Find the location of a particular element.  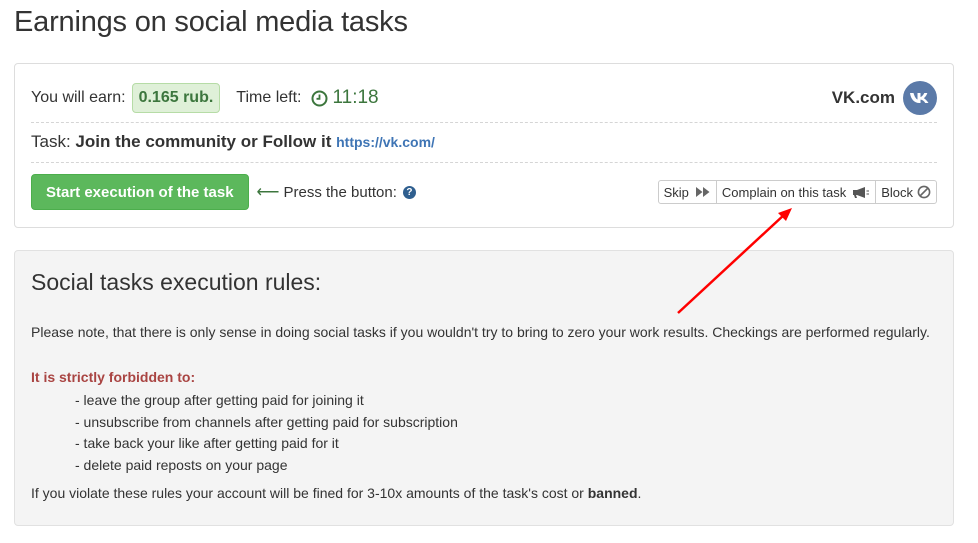

earn-amount-badge: 0.165 rub. is located at coordinates (176, 98).